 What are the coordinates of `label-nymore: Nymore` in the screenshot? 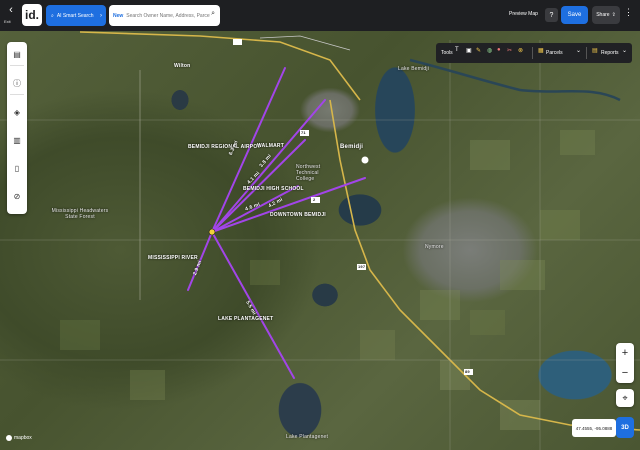 It's located at (434, 247).